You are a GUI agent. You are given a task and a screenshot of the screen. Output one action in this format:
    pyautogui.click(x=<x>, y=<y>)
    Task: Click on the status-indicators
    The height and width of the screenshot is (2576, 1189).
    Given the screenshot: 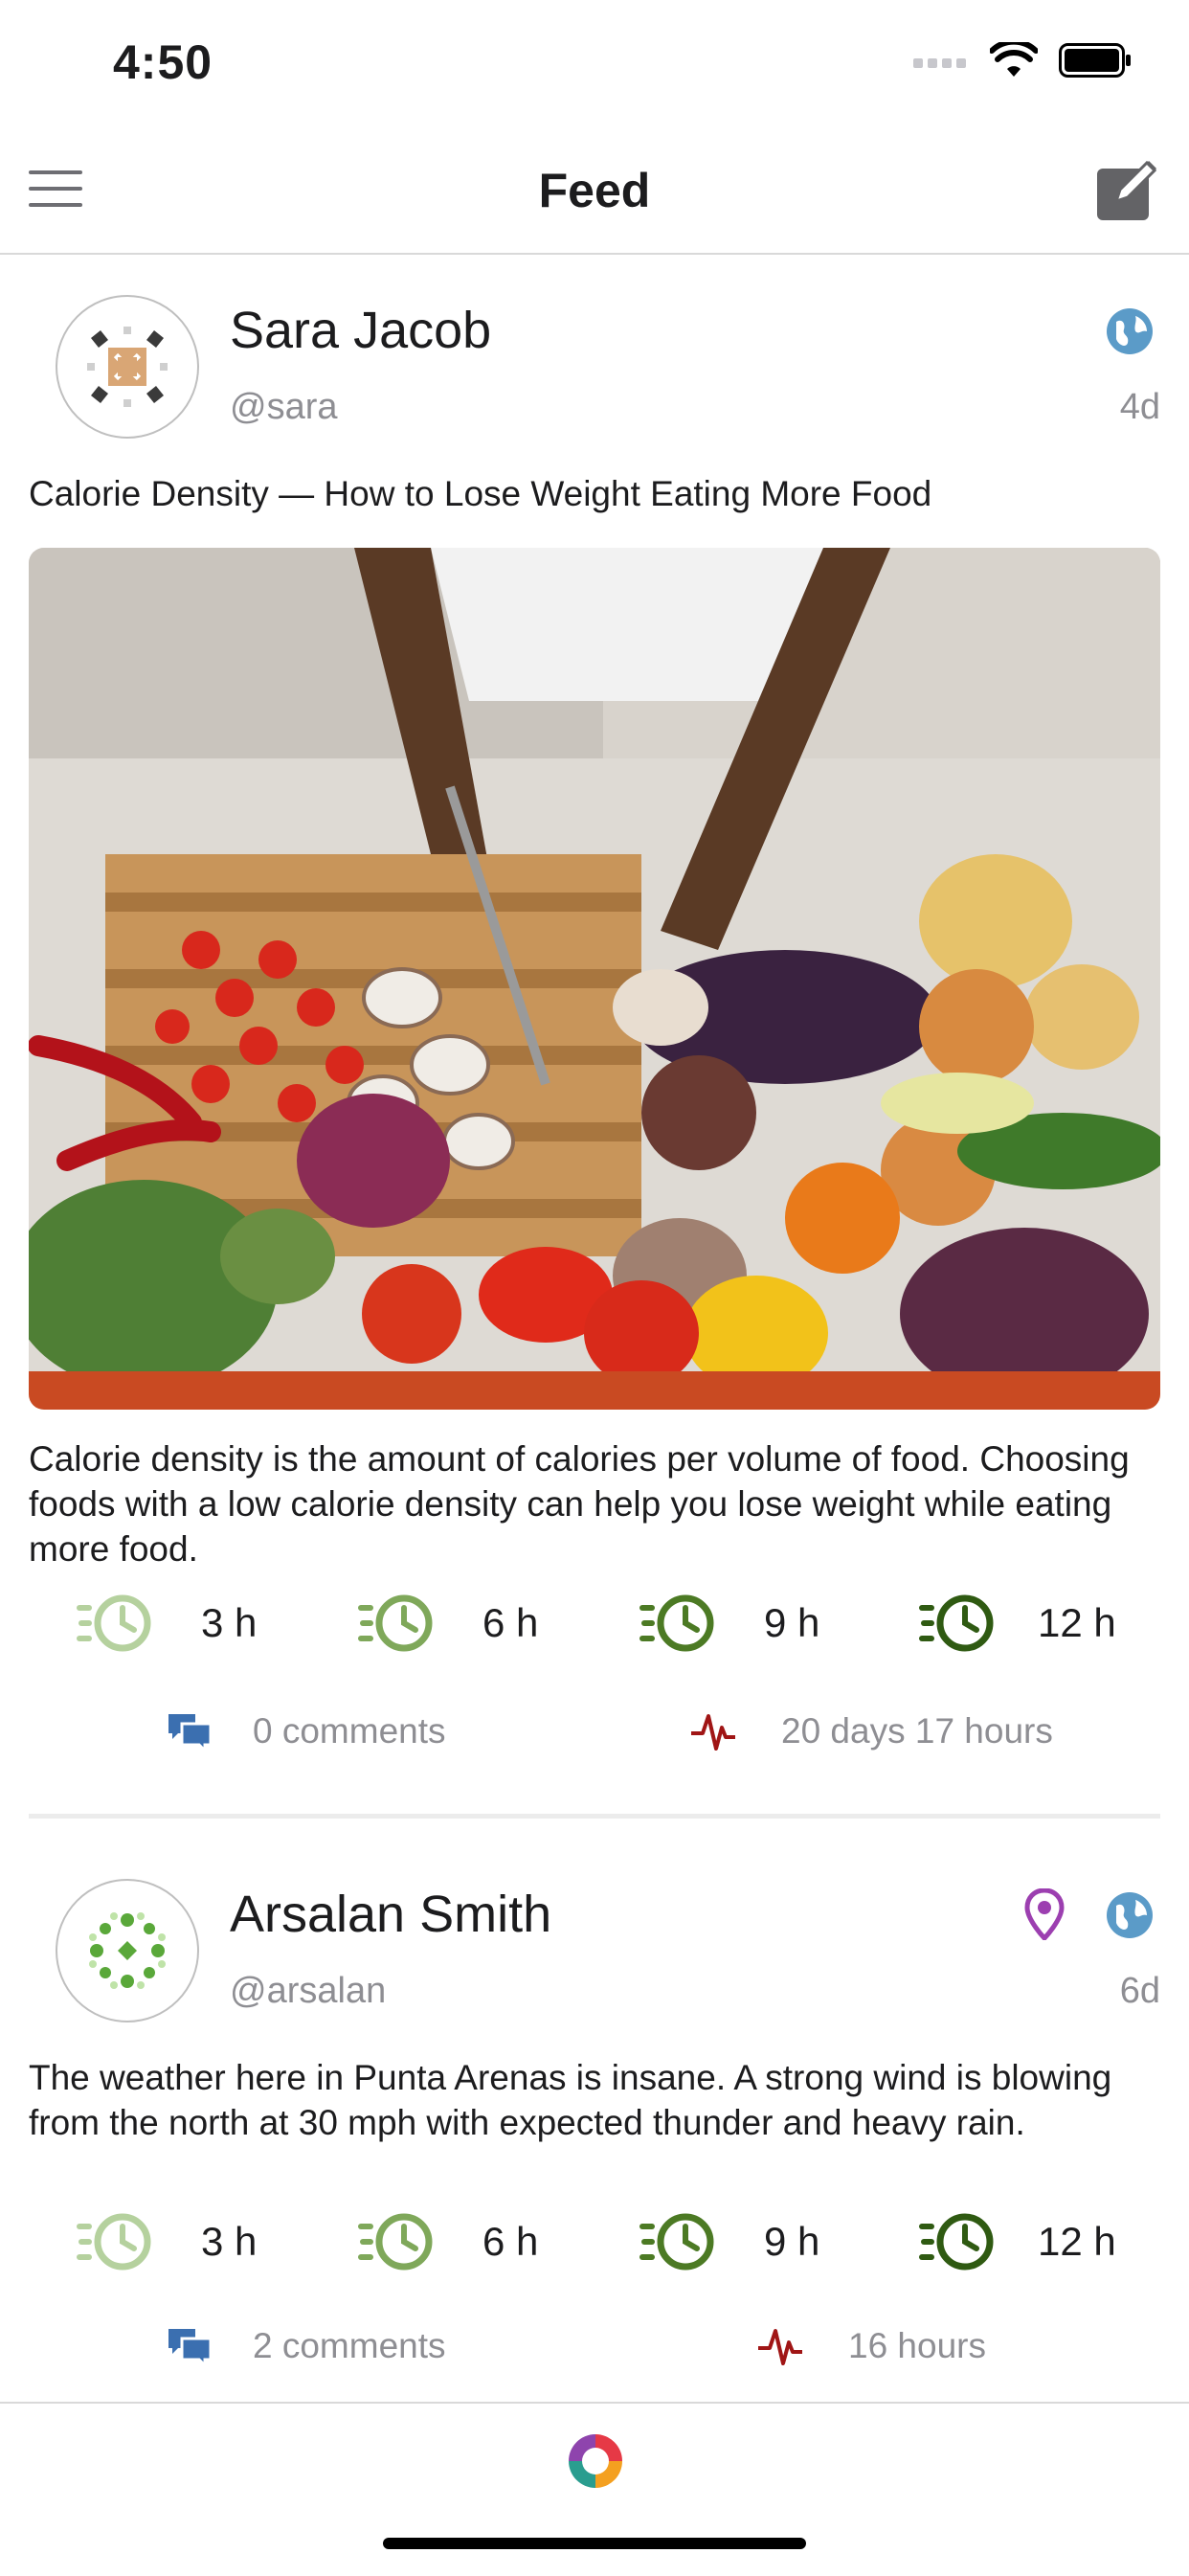 What is the action you would take?
    pyautogui.click(x=1022, y=60)
    